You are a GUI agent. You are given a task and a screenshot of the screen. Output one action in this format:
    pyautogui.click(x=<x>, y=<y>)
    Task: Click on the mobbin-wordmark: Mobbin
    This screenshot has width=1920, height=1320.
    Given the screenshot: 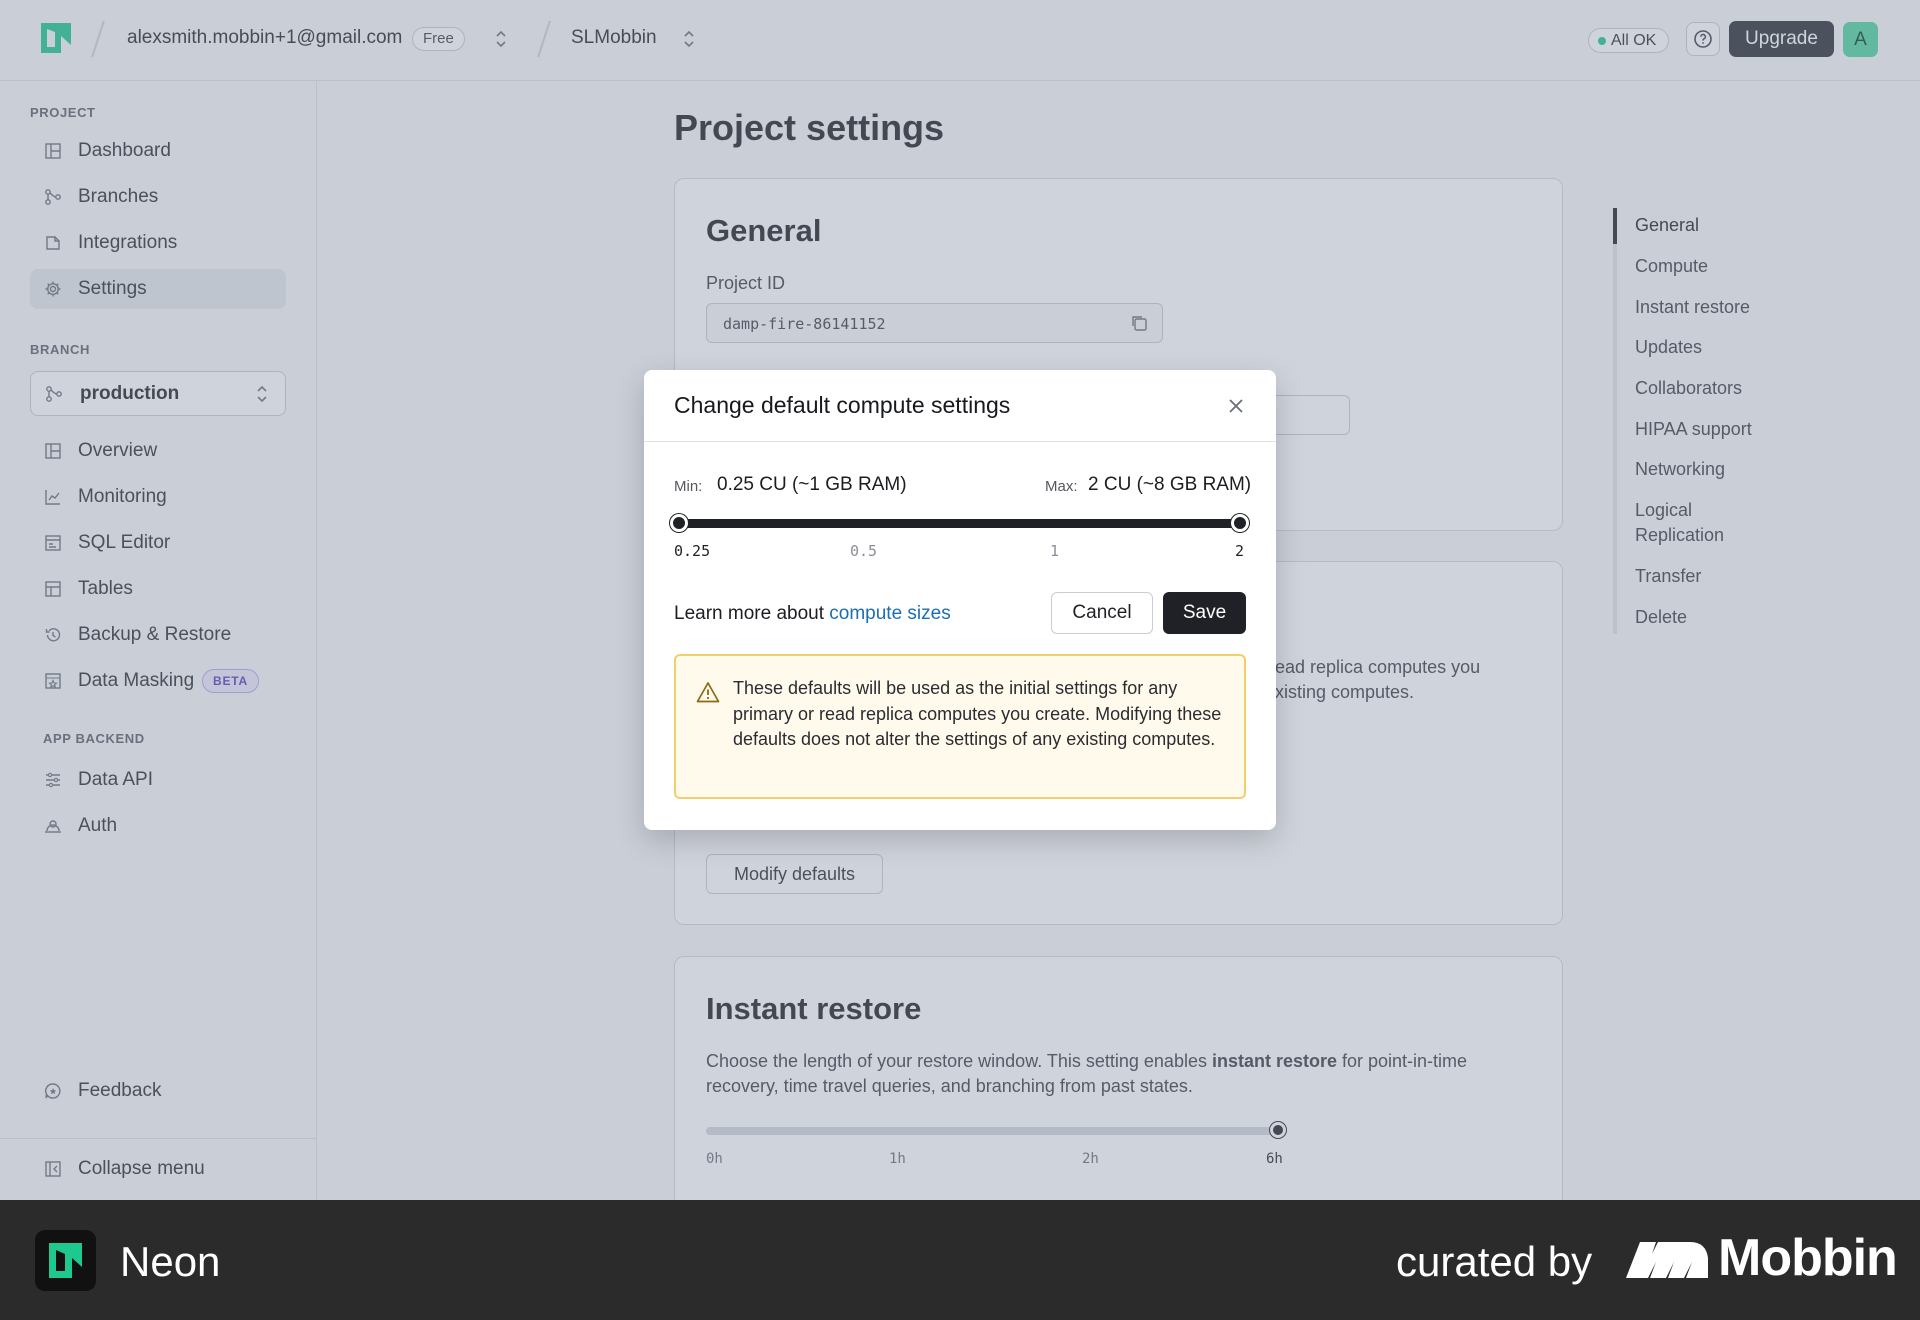 What is the action you would take?
    pyautogui.click(x=1808, y=1258)
    